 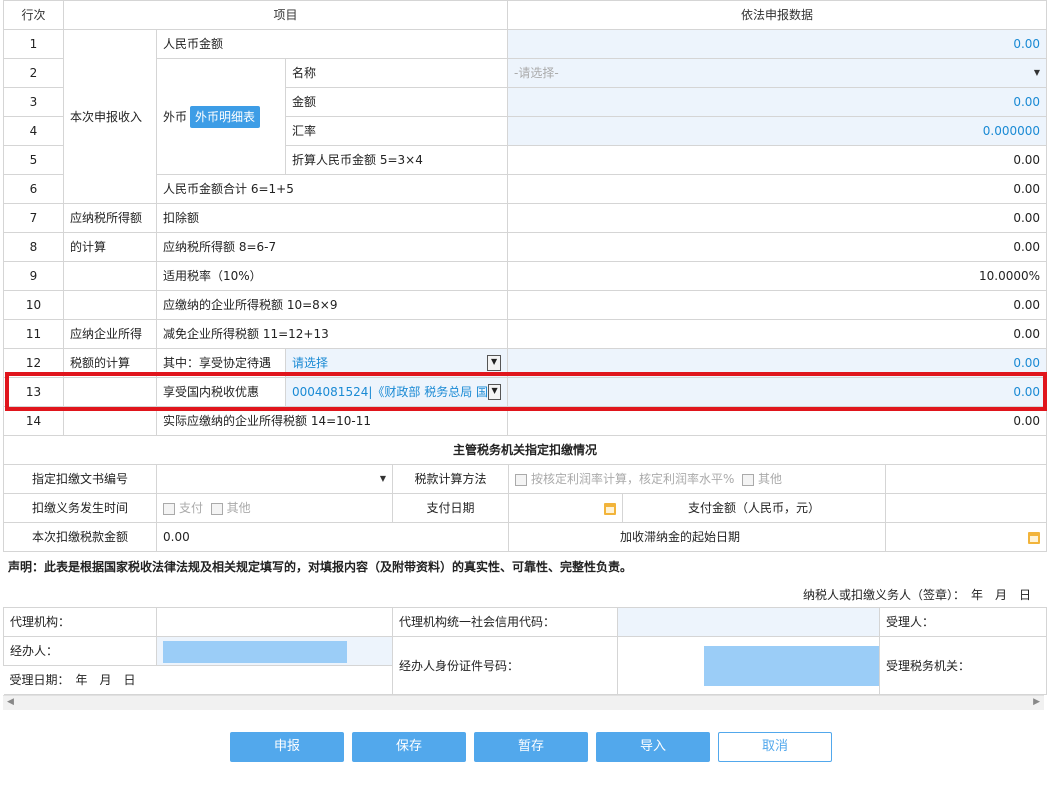 I want to click on withholding-title: 主管税务机关指定扣缴情况, so click(x=524, y=450).